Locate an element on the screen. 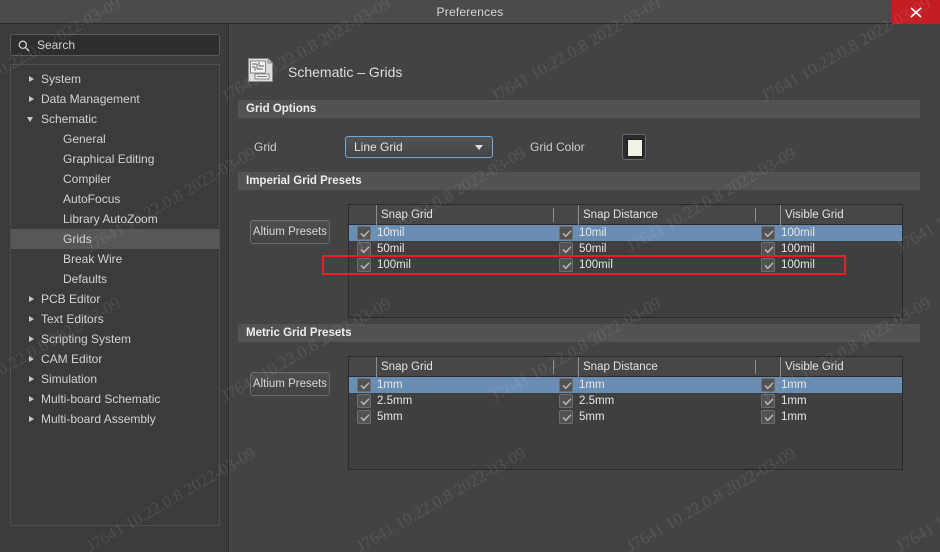 The height and width of the screenshot is (552, 940). sidebar-item-graphical-editing: Graphical Editing is located at coordinates (115, 159).